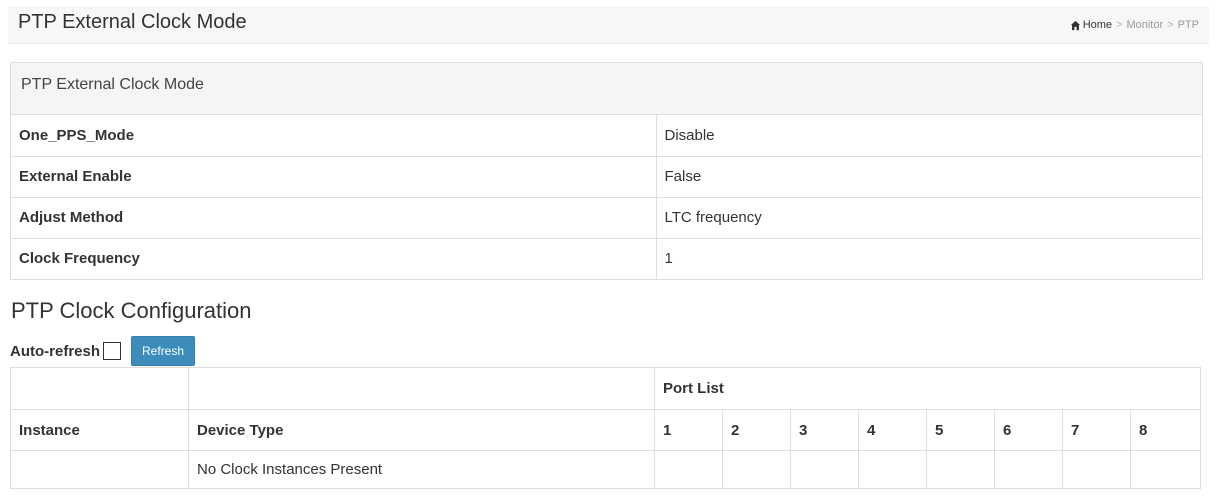 The image size is (1216, 499). What do you see at coordinates (421, 430) in the screenshot?
I see `device-type-header: Device Type` at bounding box center [421, 430].